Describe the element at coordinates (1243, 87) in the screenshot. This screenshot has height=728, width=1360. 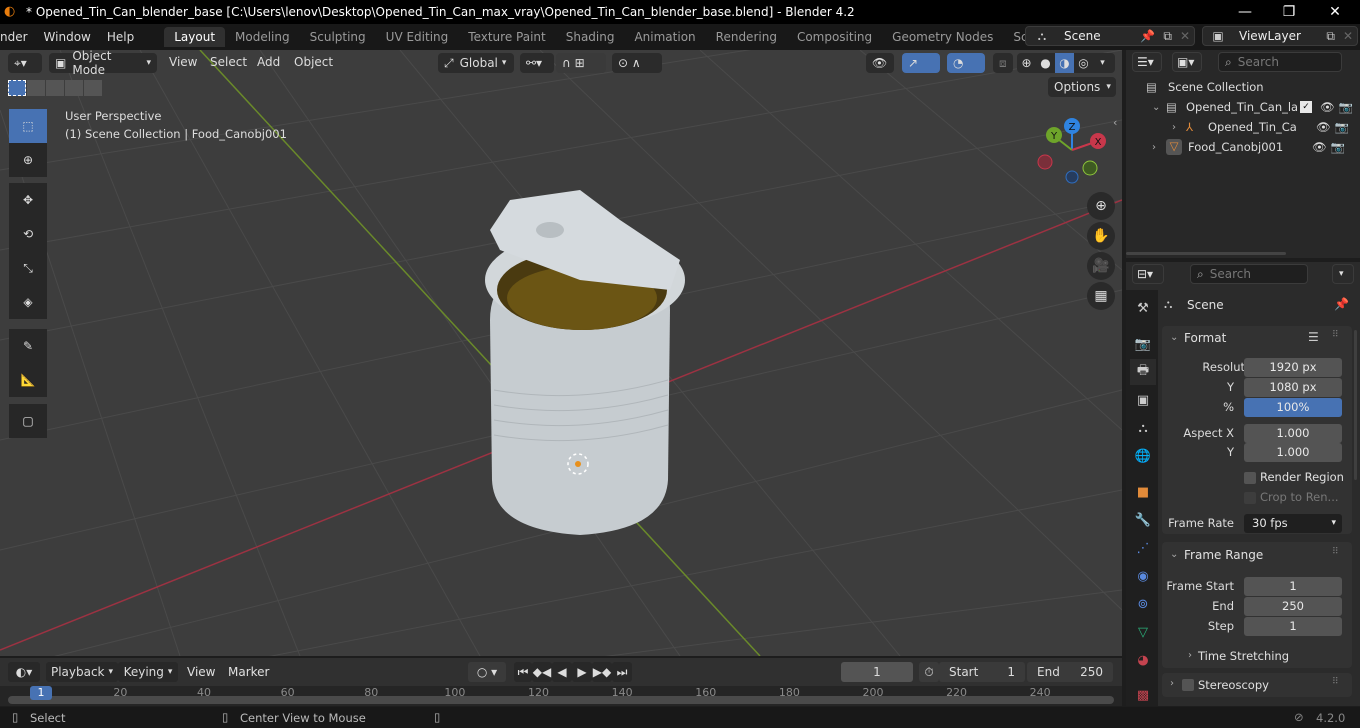
I see `outliner-root: ▤ Scene Collection` at that location.